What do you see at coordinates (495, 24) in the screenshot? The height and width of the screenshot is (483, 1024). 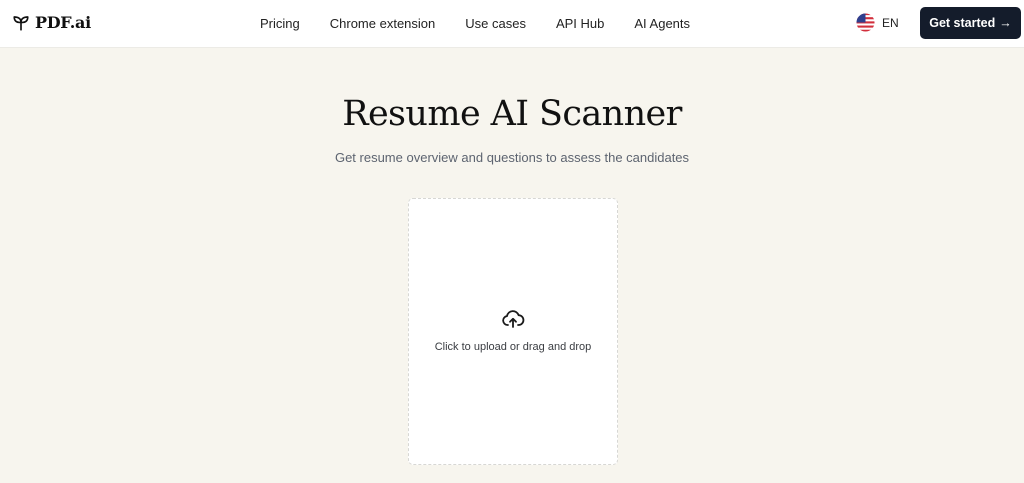 I see `nav-use-cases: Use cases` at bounding box center [495, 24].